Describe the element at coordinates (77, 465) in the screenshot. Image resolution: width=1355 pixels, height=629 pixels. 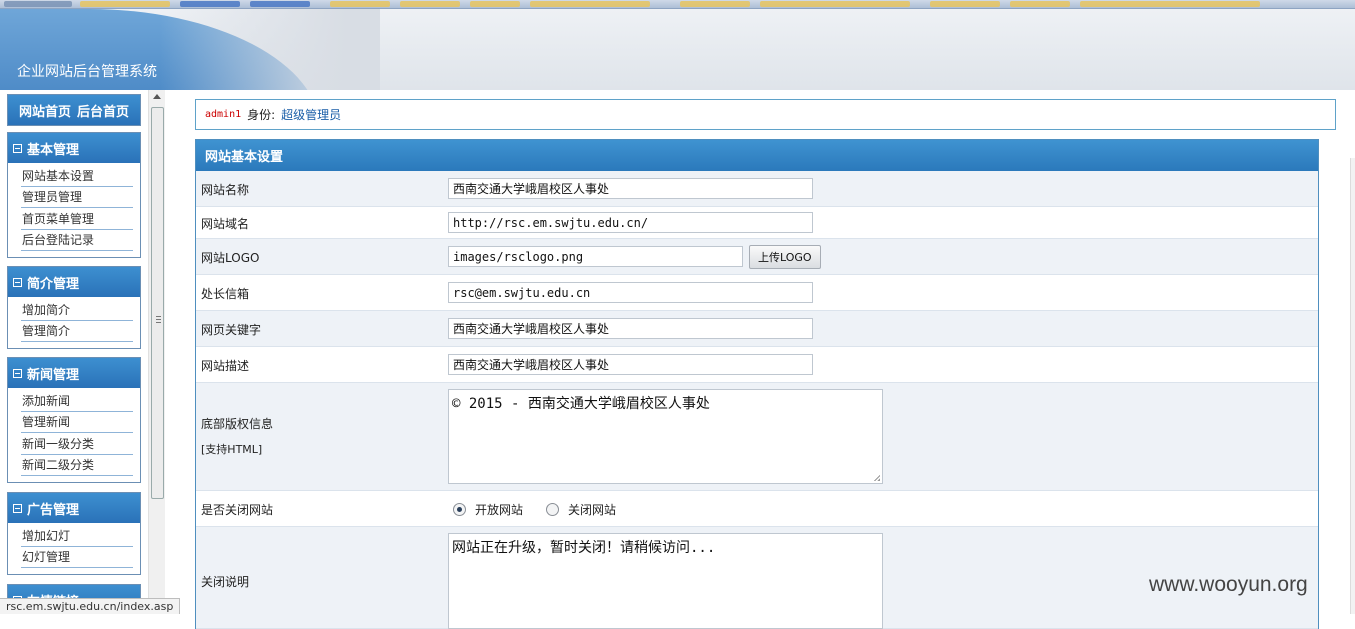
I see `sidebar-item-news-category-2: 新闻二级分类` at that location.